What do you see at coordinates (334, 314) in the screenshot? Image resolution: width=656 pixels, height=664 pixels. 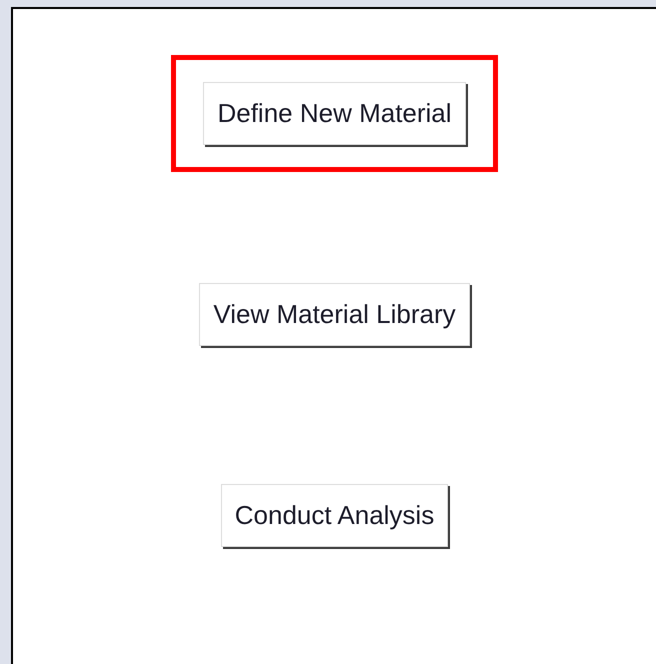 I see `menu-button: View Material Library` at bounding box center [334, 314].